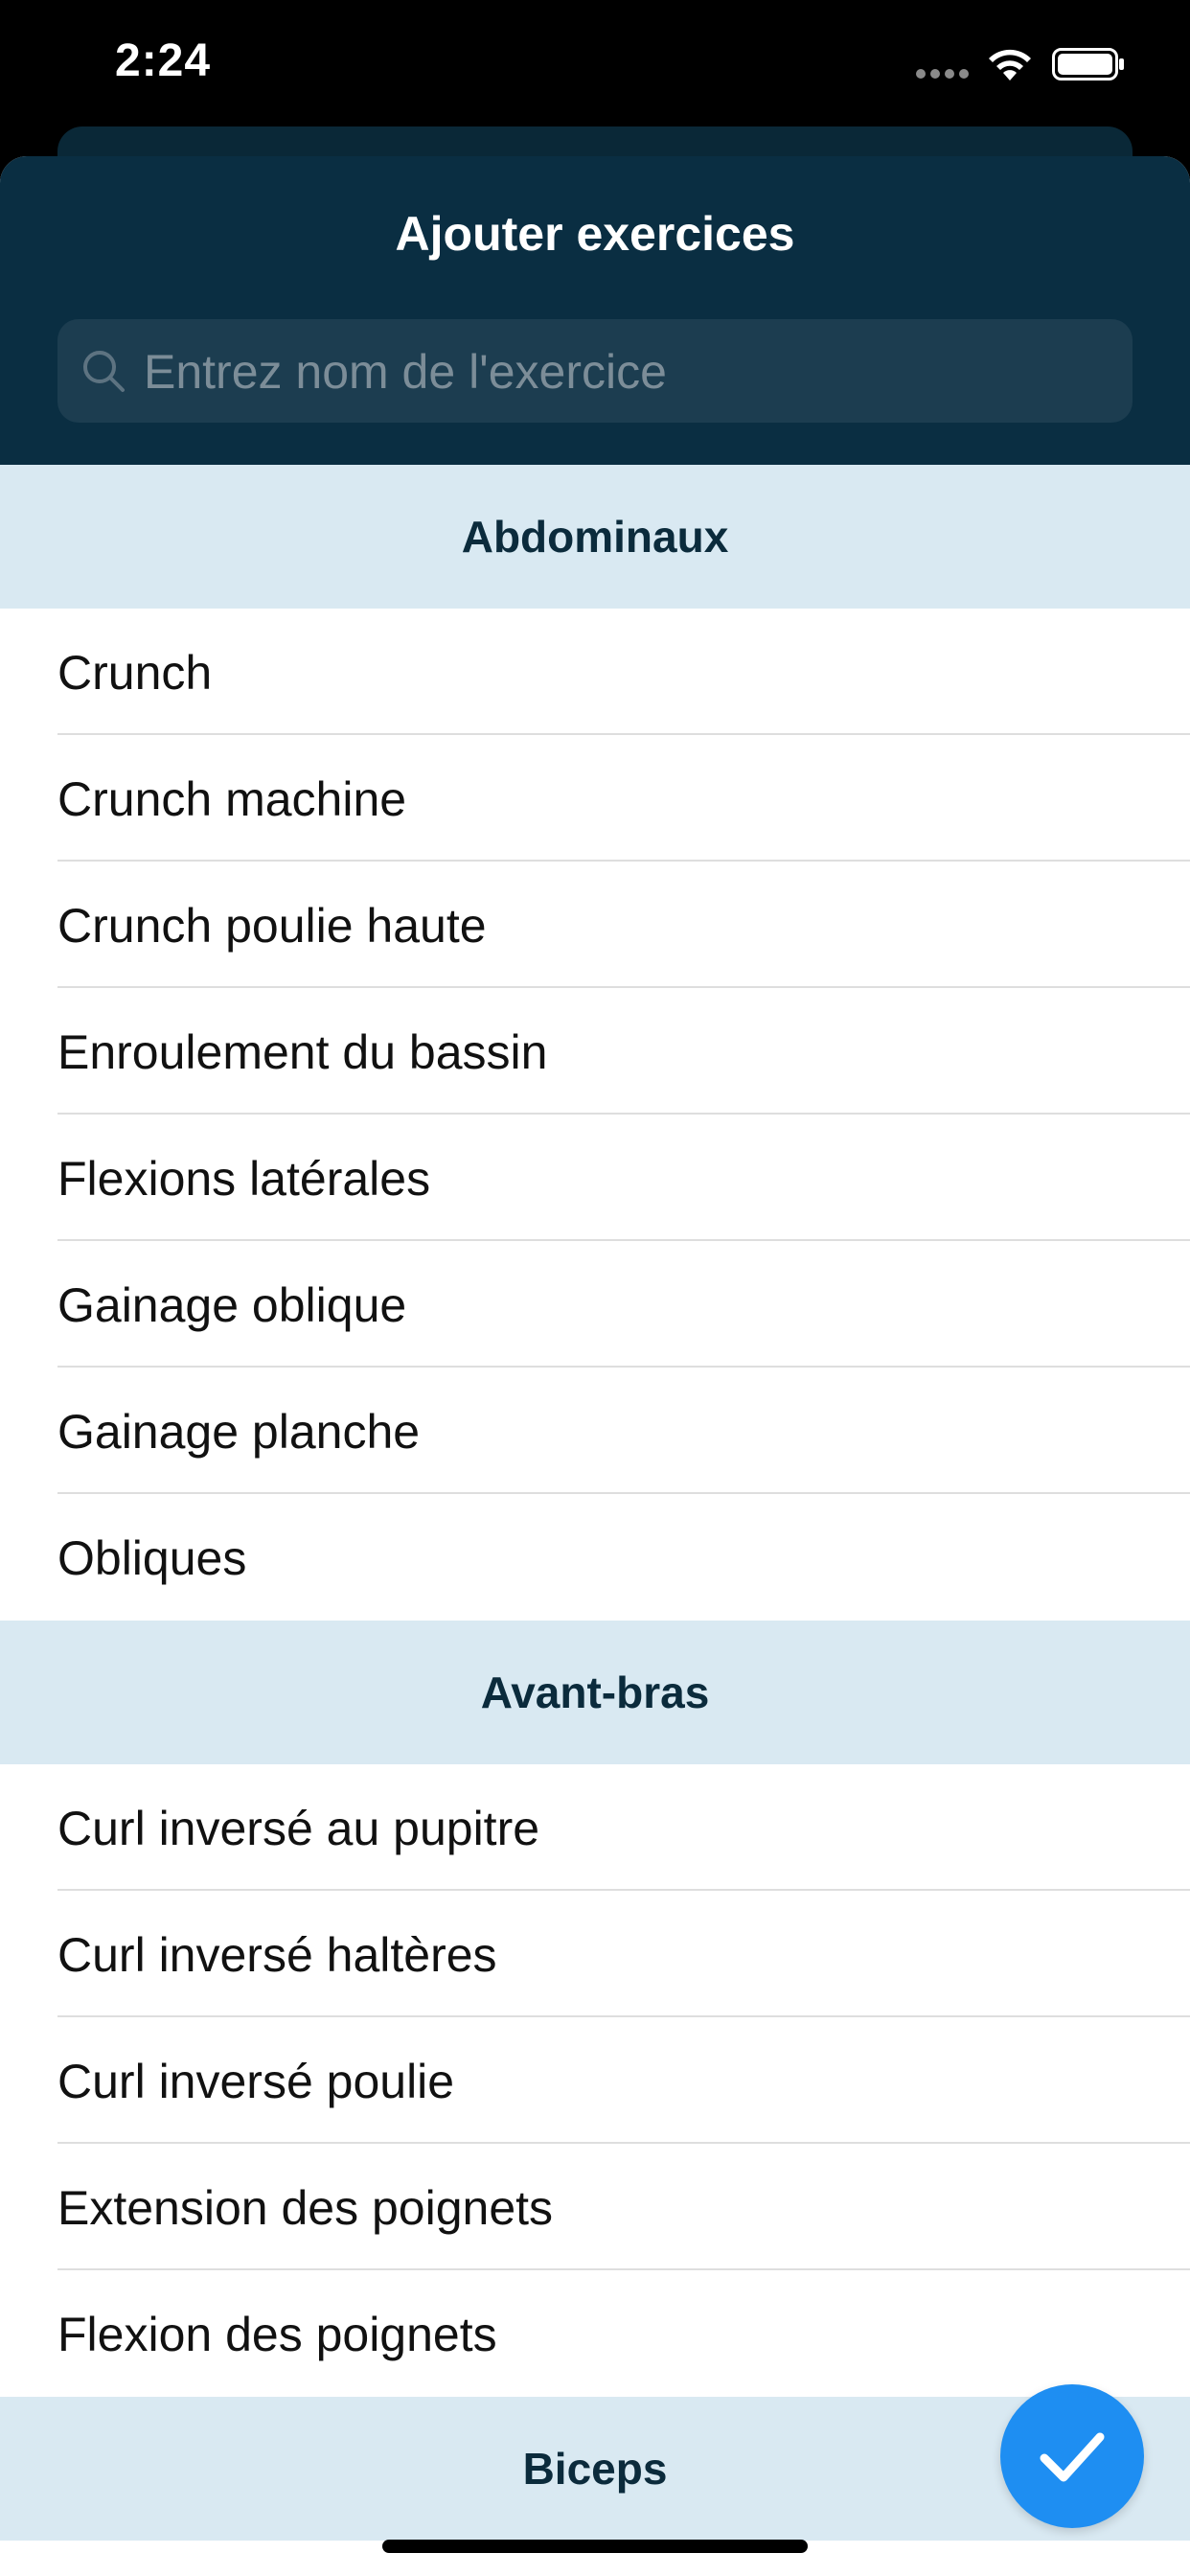 Image resolution: width=1190 pixels, height=2576 pixels. I want to click on exercise-label: Obliques, so click(152, 1558).